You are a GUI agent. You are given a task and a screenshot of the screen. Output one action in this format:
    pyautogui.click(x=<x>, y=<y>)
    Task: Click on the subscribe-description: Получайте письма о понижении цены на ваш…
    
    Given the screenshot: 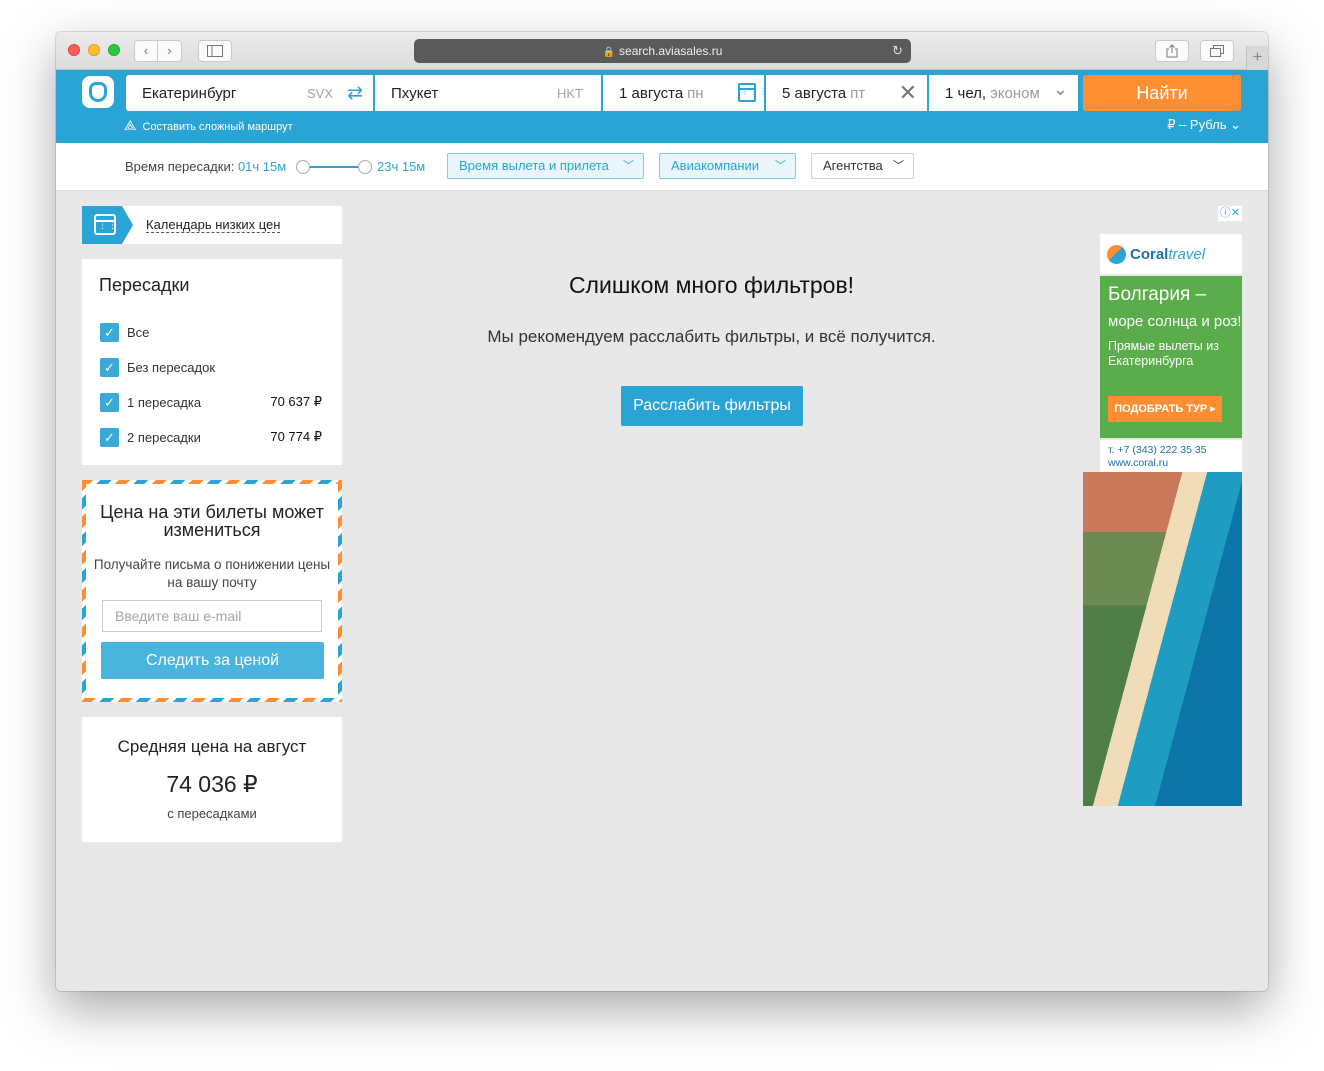 What is the action you would take?
    pyautogui.click(x=212, y=573)
    